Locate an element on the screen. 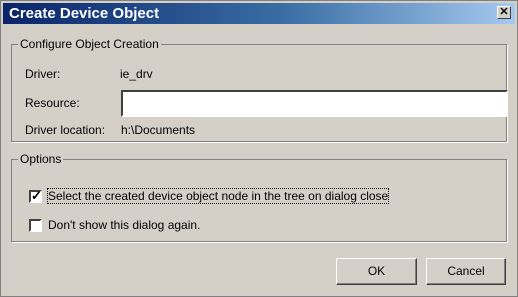 This screenshot has height=297, width=518. driver-label: Driver: is located at coordinates (43, 74).